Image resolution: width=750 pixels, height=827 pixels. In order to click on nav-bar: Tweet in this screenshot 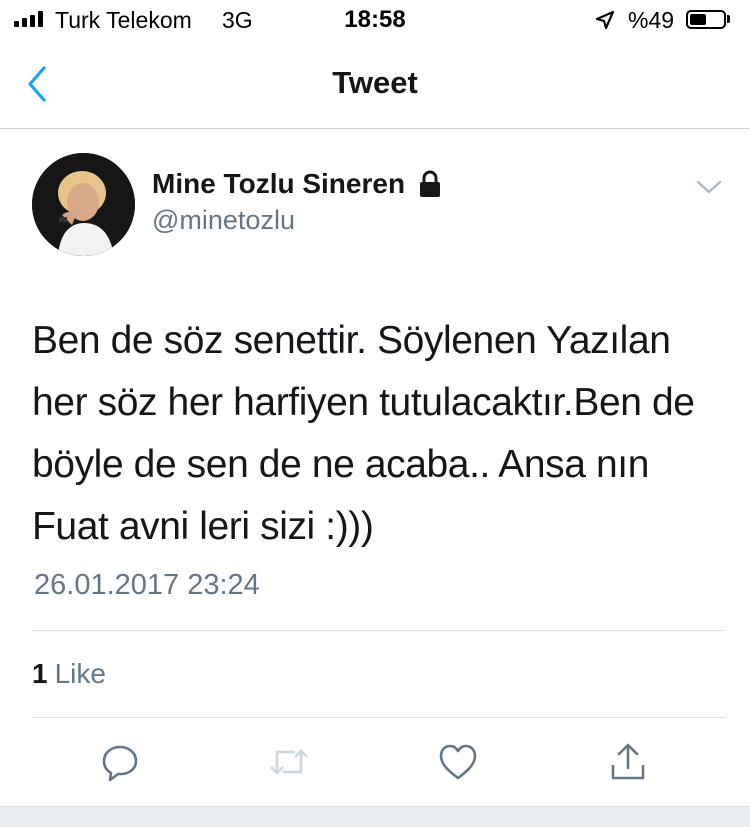, I will do `click(375, 84)`.